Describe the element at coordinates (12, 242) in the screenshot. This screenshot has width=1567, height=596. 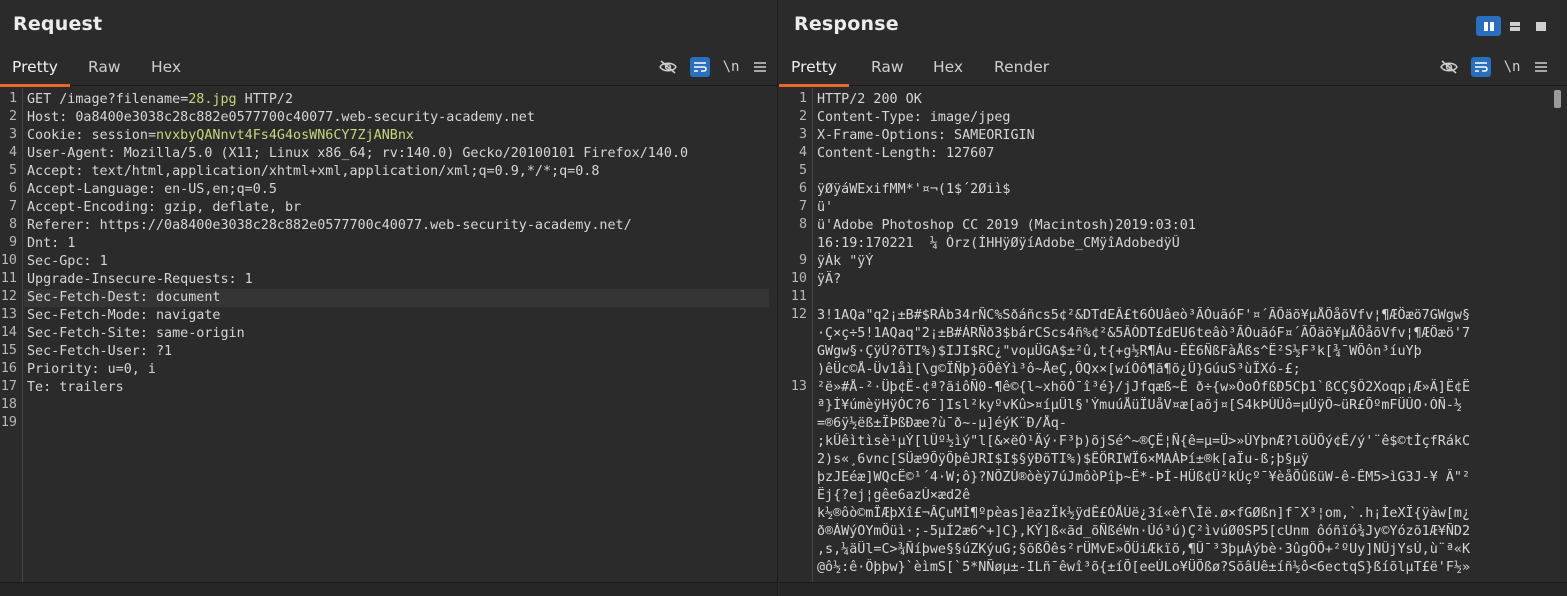
I see `line-number: 9` at that location.